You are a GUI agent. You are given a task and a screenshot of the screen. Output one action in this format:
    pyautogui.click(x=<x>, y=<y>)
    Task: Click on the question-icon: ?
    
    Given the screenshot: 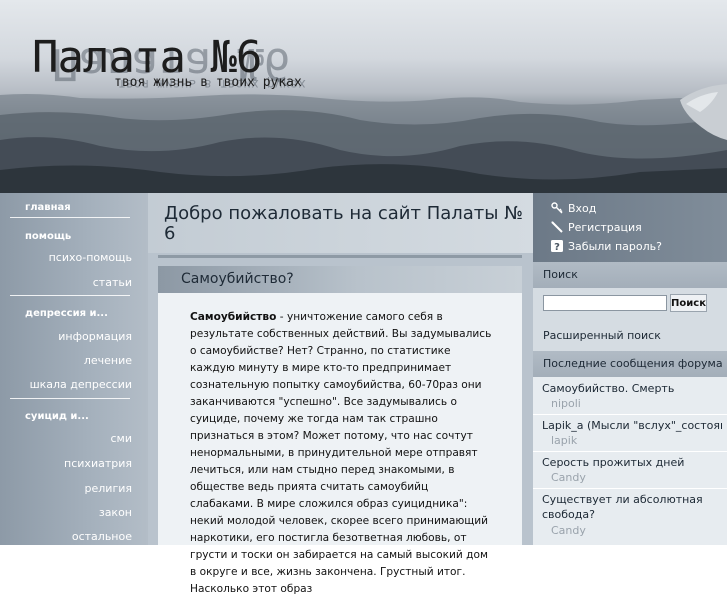 What is the action you would take?
    pyautogui.click(x=557, y=246)
    